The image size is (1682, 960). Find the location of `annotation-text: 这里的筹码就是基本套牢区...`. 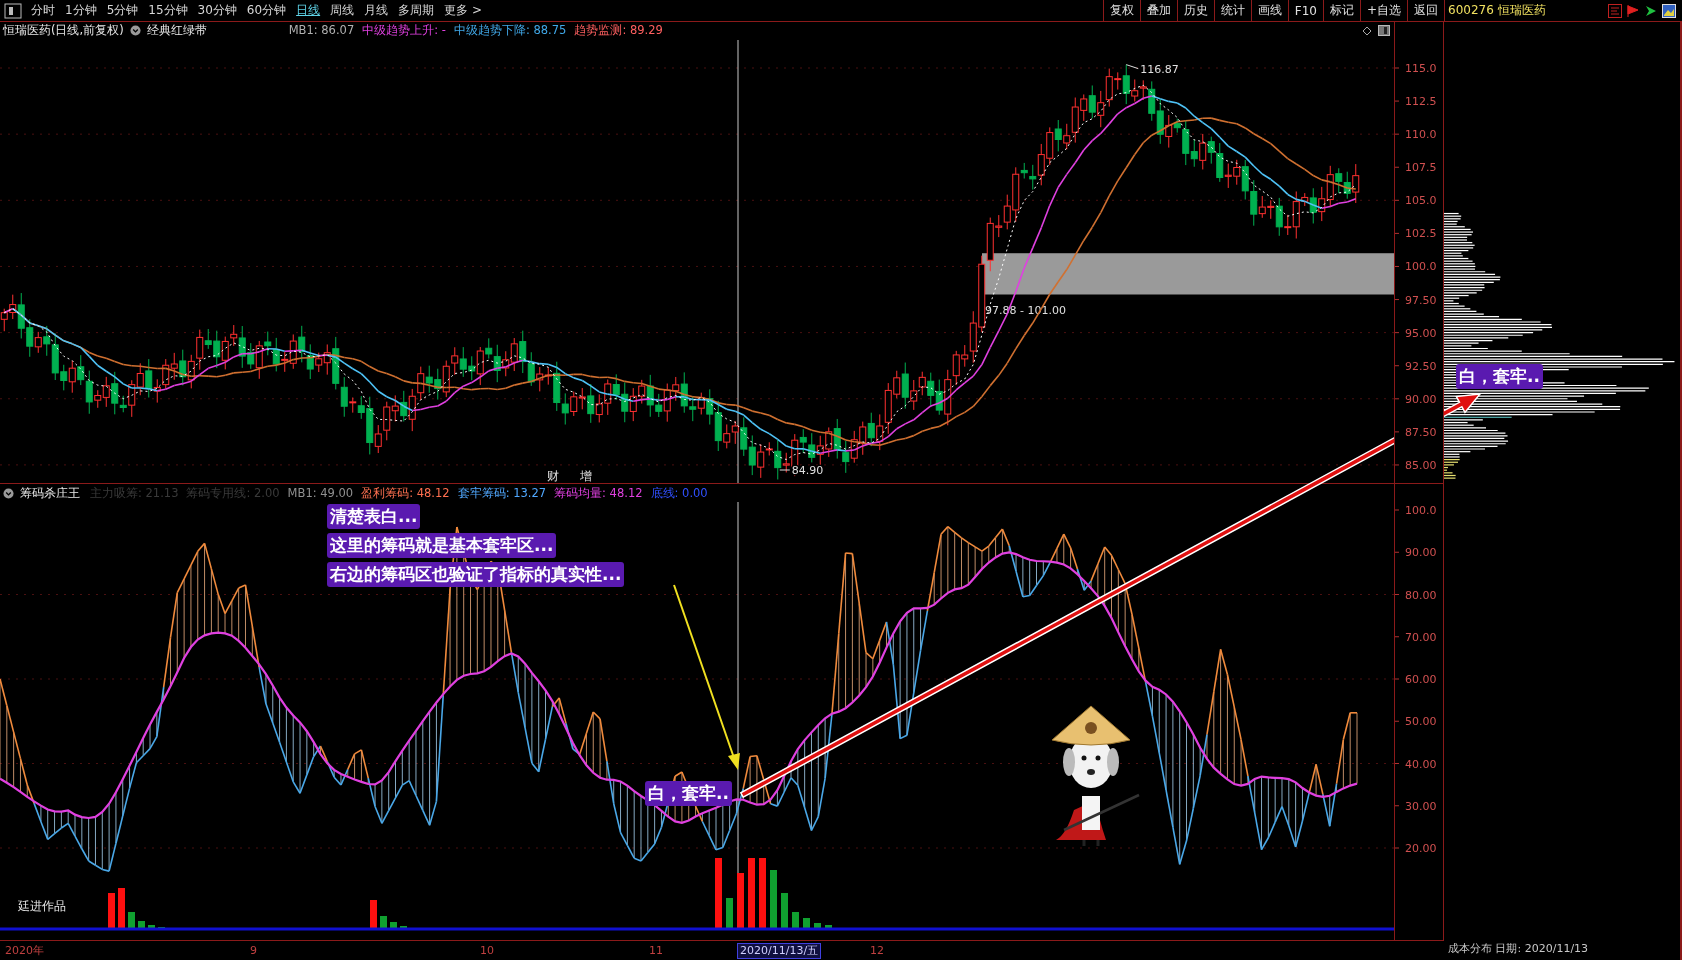

annotation-text: 这里的筹码就是基本套牢区... is located at coordinates (442, 545).